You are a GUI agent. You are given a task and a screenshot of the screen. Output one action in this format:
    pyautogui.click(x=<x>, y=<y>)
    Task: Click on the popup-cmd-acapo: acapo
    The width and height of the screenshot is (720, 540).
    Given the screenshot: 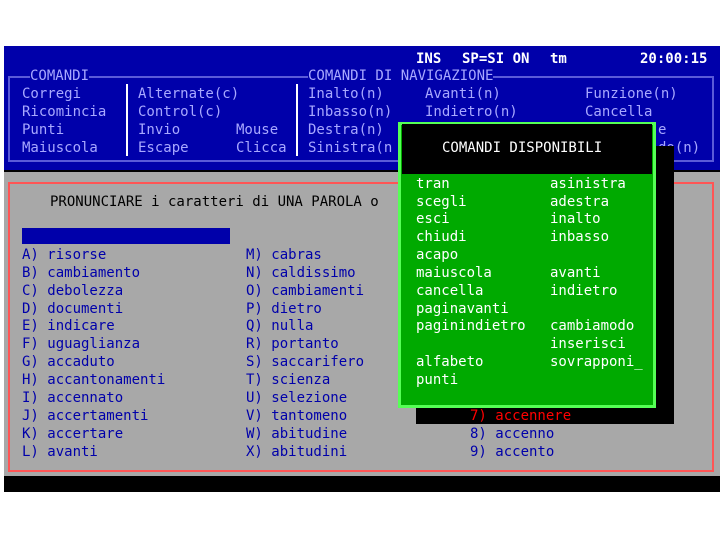 What is the action you would take?
    pyautogui.click(x=437, y=255)
    